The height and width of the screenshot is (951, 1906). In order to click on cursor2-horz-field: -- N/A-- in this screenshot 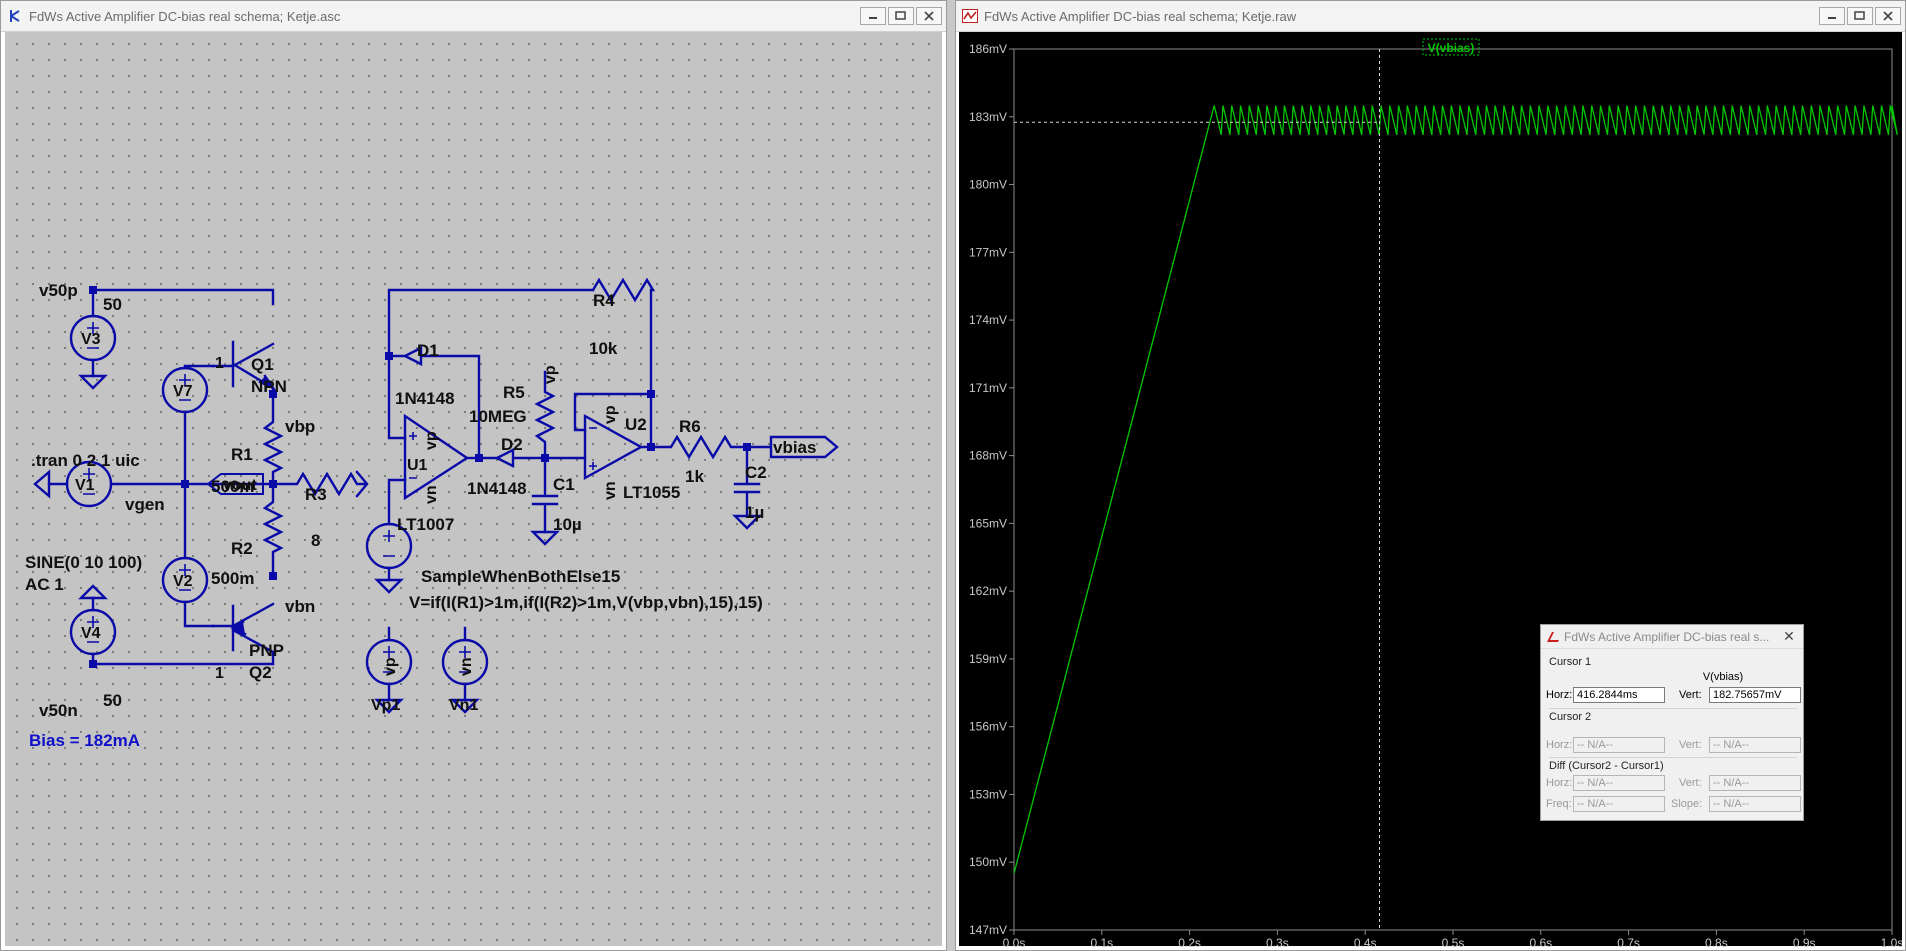, I will do `click(1619, 745)`.